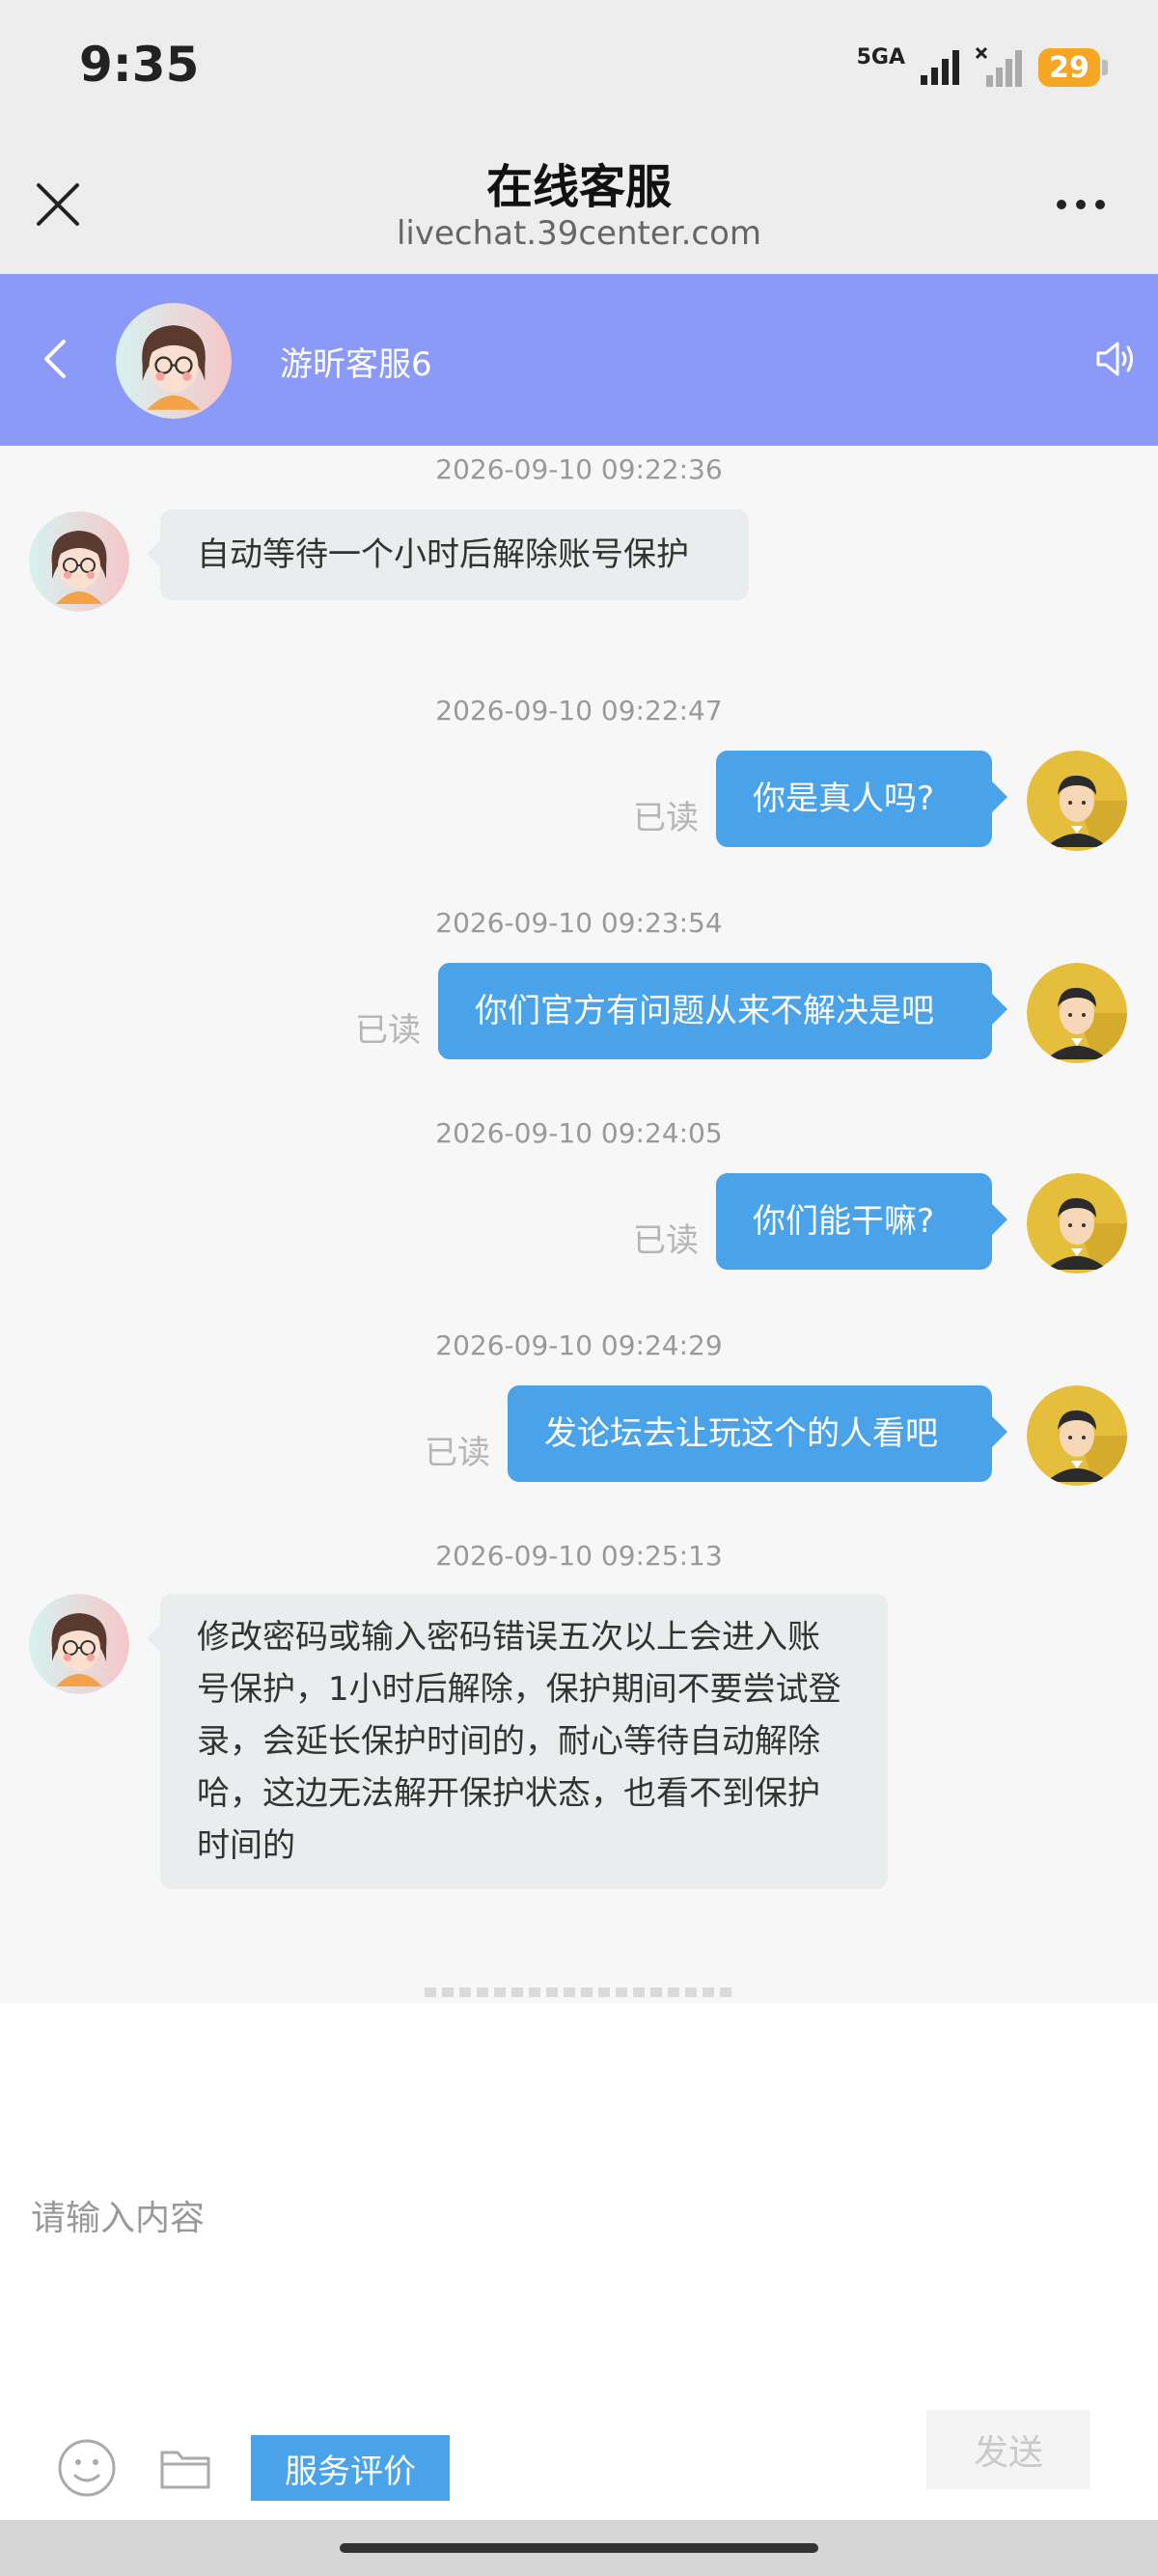 The width and height of the screenshot is (1158, 2576). What do you see at coordinates (722, 1011) in the screenshot?
I see `user-message: 你们官方有问题从来不解决是吧` at bounding box center [722, 1011].